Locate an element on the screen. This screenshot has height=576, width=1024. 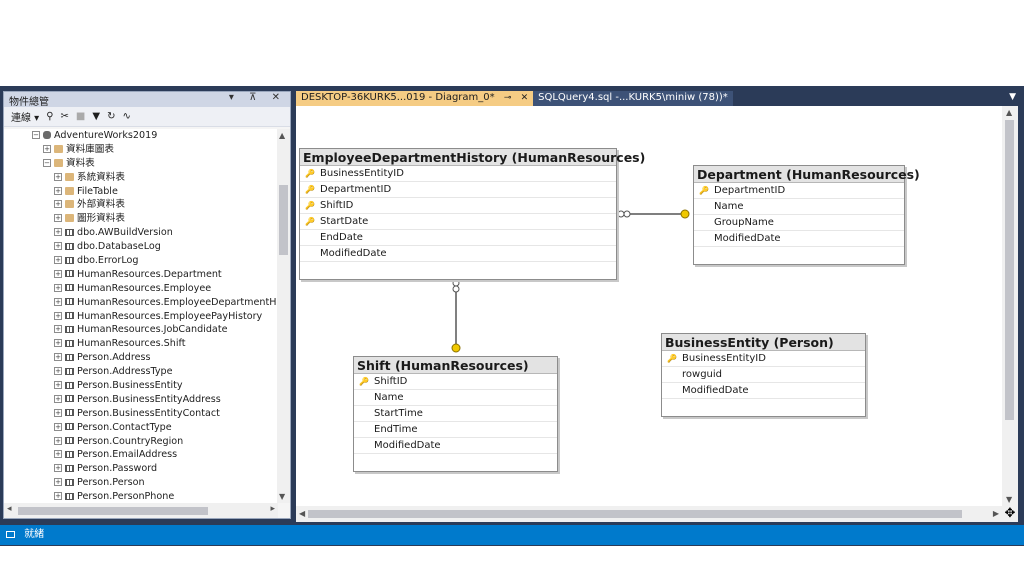
canvas-horizontal-scrollbar: ◀ ▶ is located at coordinates (649, 514).